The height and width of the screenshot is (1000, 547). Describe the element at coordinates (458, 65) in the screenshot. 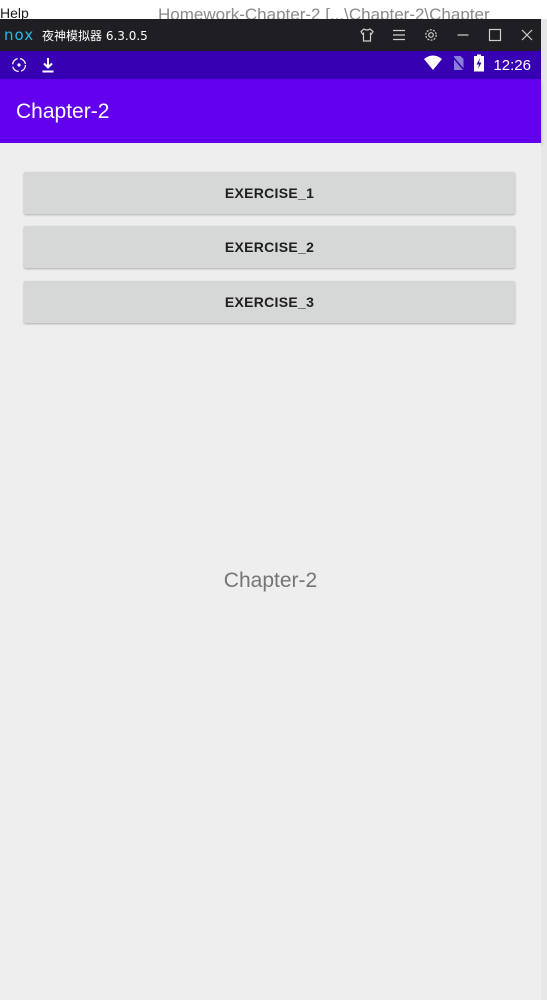

I see `no-sim-icon` at that location.